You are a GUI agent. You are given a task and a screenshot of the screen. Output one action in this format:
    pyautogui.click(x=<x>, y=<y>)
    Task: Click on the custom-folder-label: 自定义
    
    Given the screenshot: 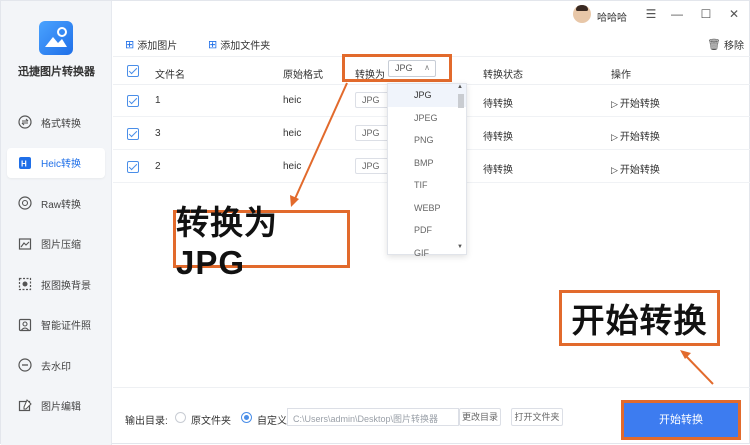 What is the action you would take?
    pyautogui.click(x=272, y=421)
    